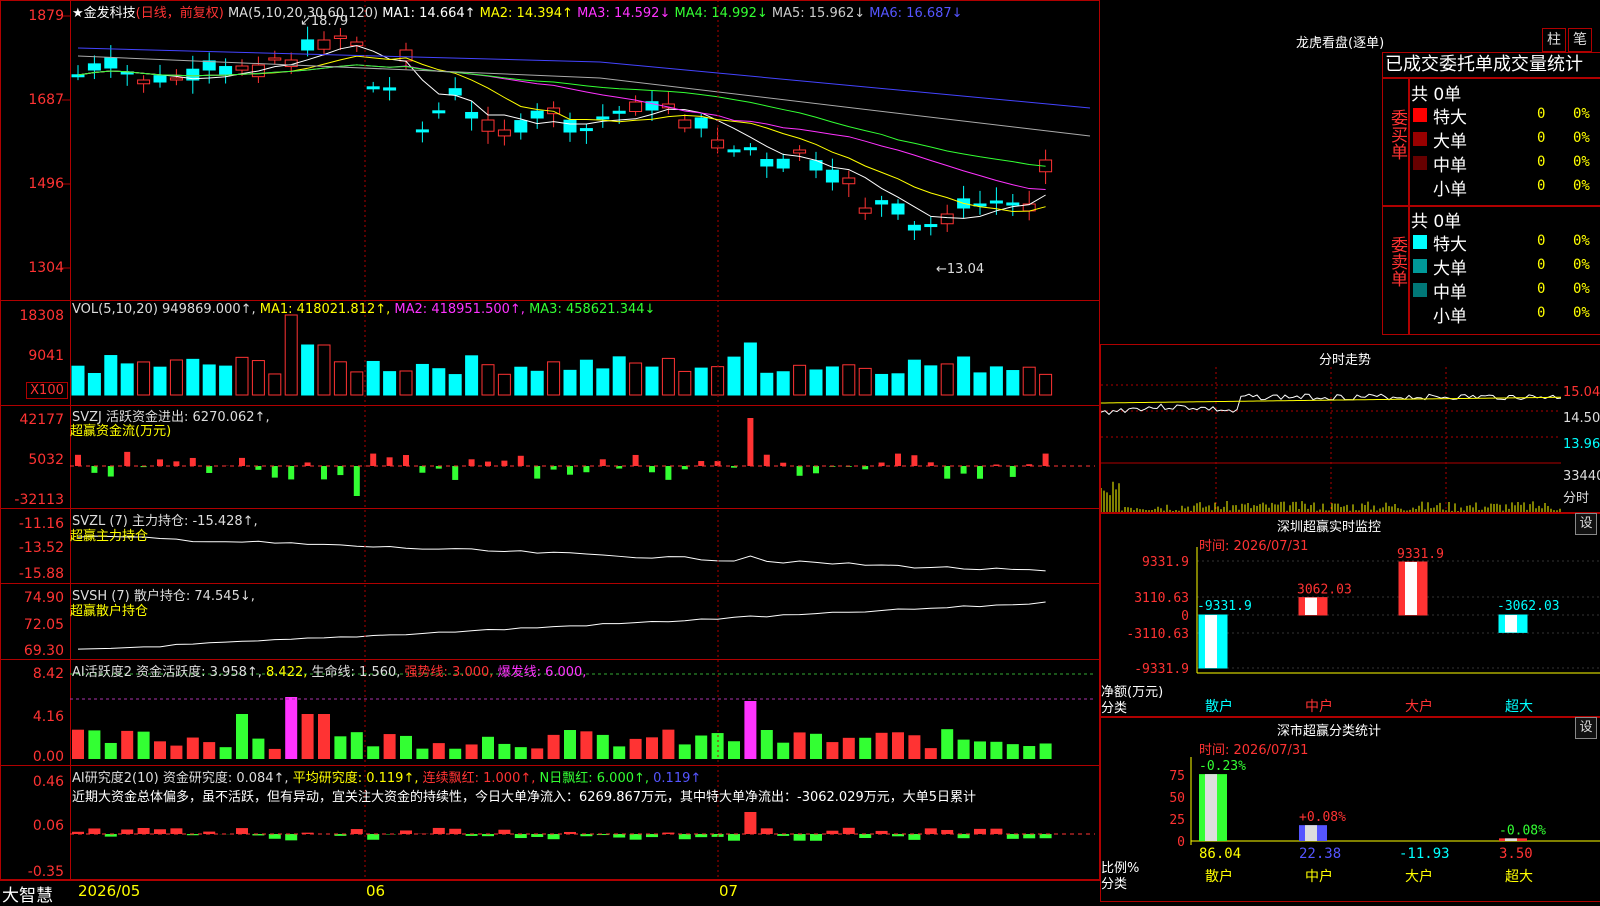 The height and width of the screenshot is (906, 1600). What do you see at coordinates (180, 13) in the screenshot?
I see `period-label: (日线，前复权)` at bounding box center [180, 13].